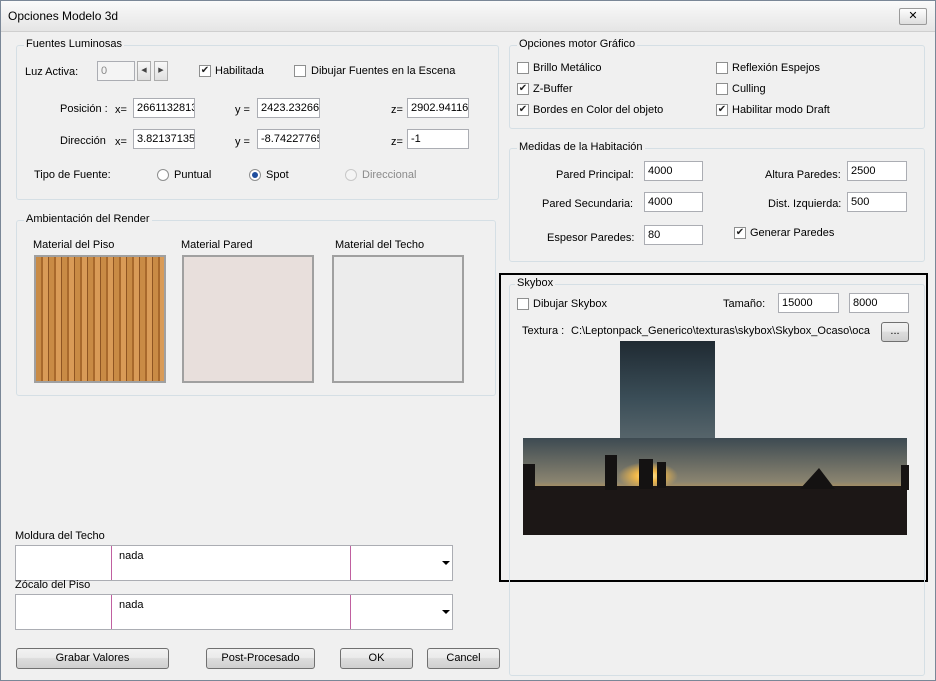  I want to click on pared-principal-field: 4000, so click(673, 171).